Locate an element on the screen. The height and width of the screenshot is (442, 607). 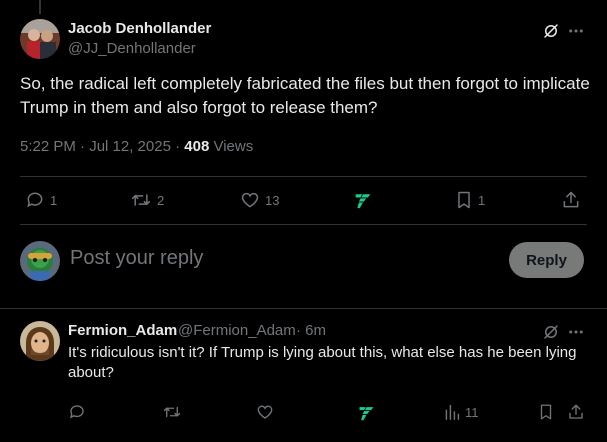
reply-count: 1 is located at coordinates (54, 200).